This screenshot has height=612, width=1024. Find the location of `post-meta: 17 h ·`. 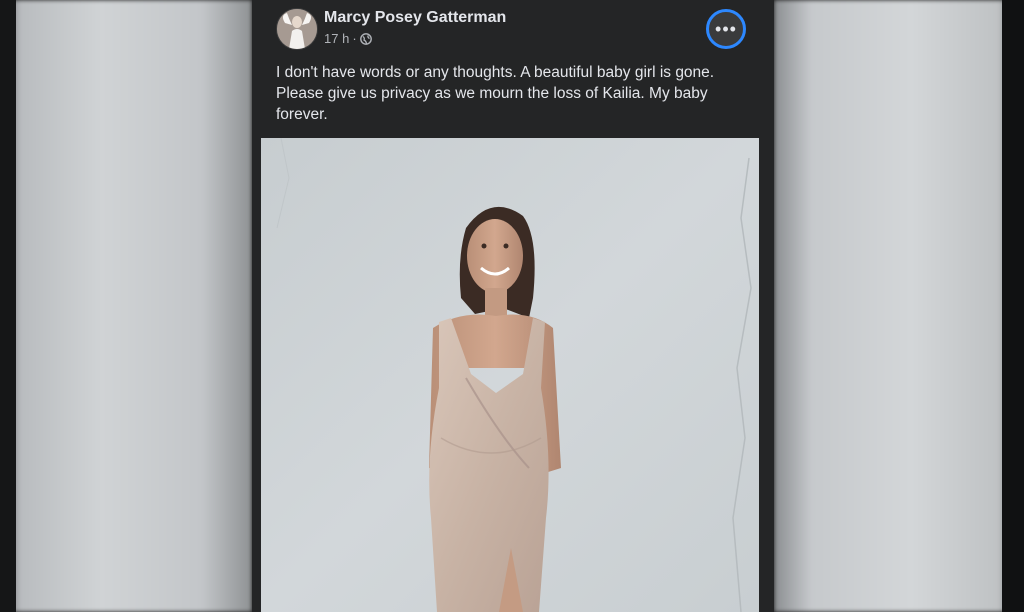

post-meta: 17 h · is located at coordinates (348, 38).